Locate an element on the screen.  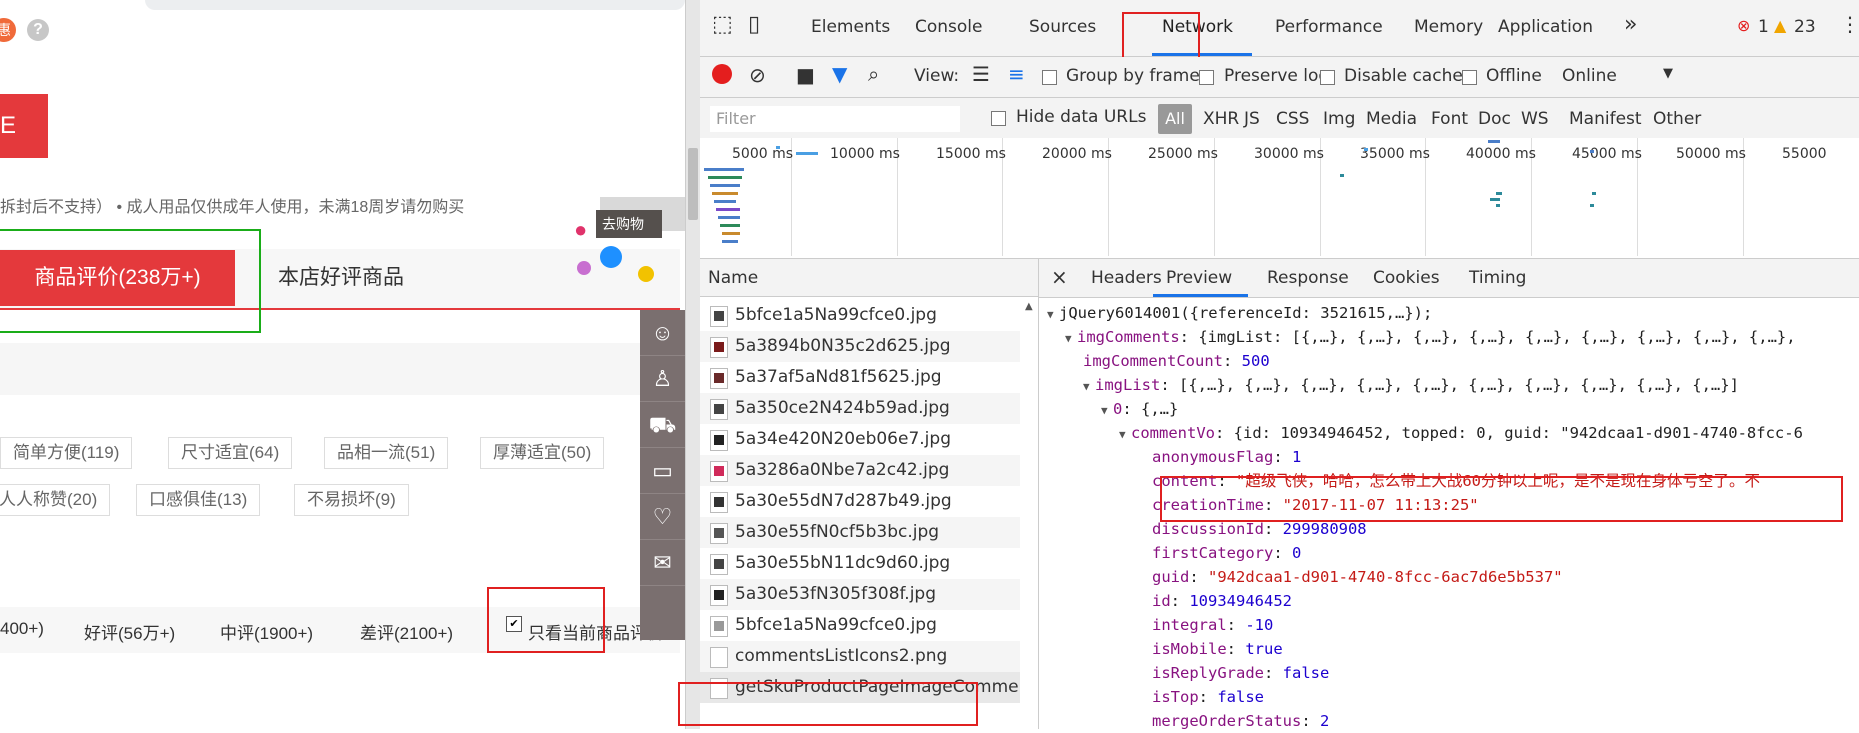
type-filter-css: CSS is located at coordinates (1292, 119).